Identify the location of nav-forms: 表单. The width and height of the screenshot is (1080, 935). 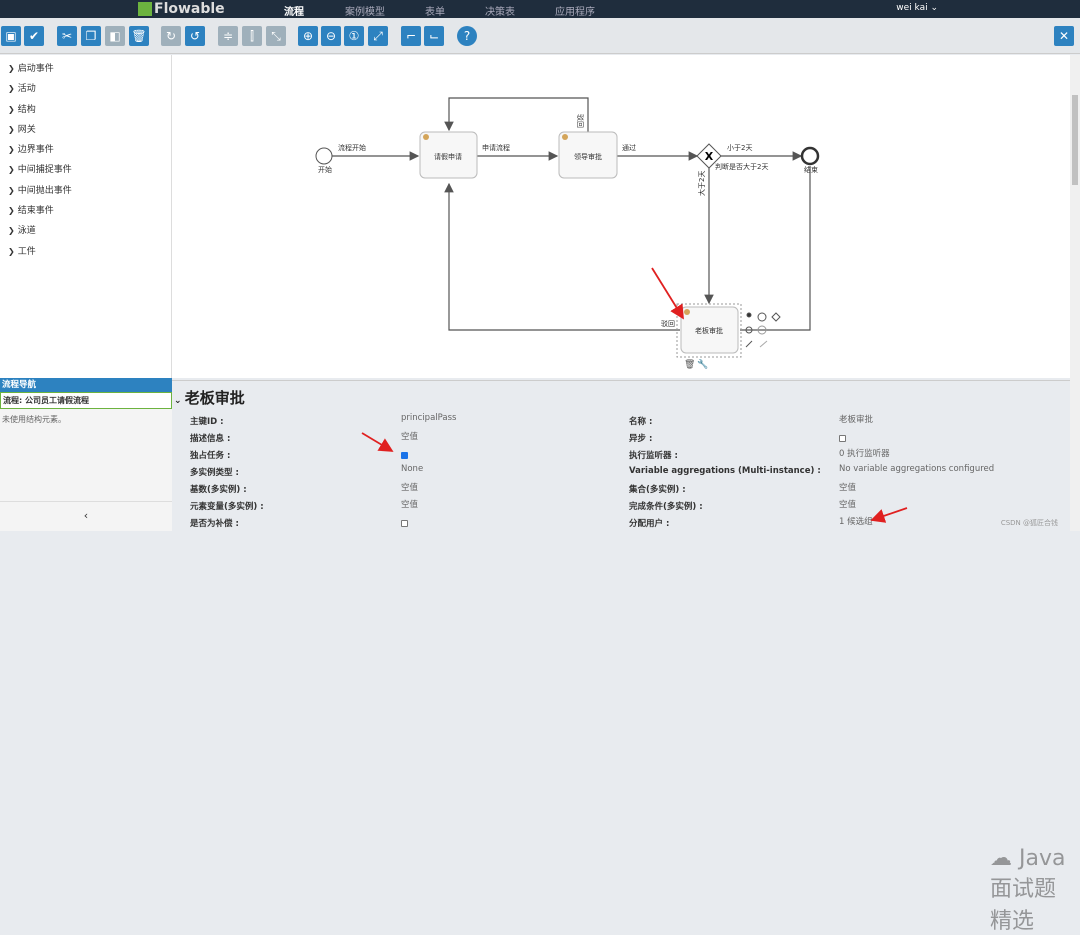
(435, 10).